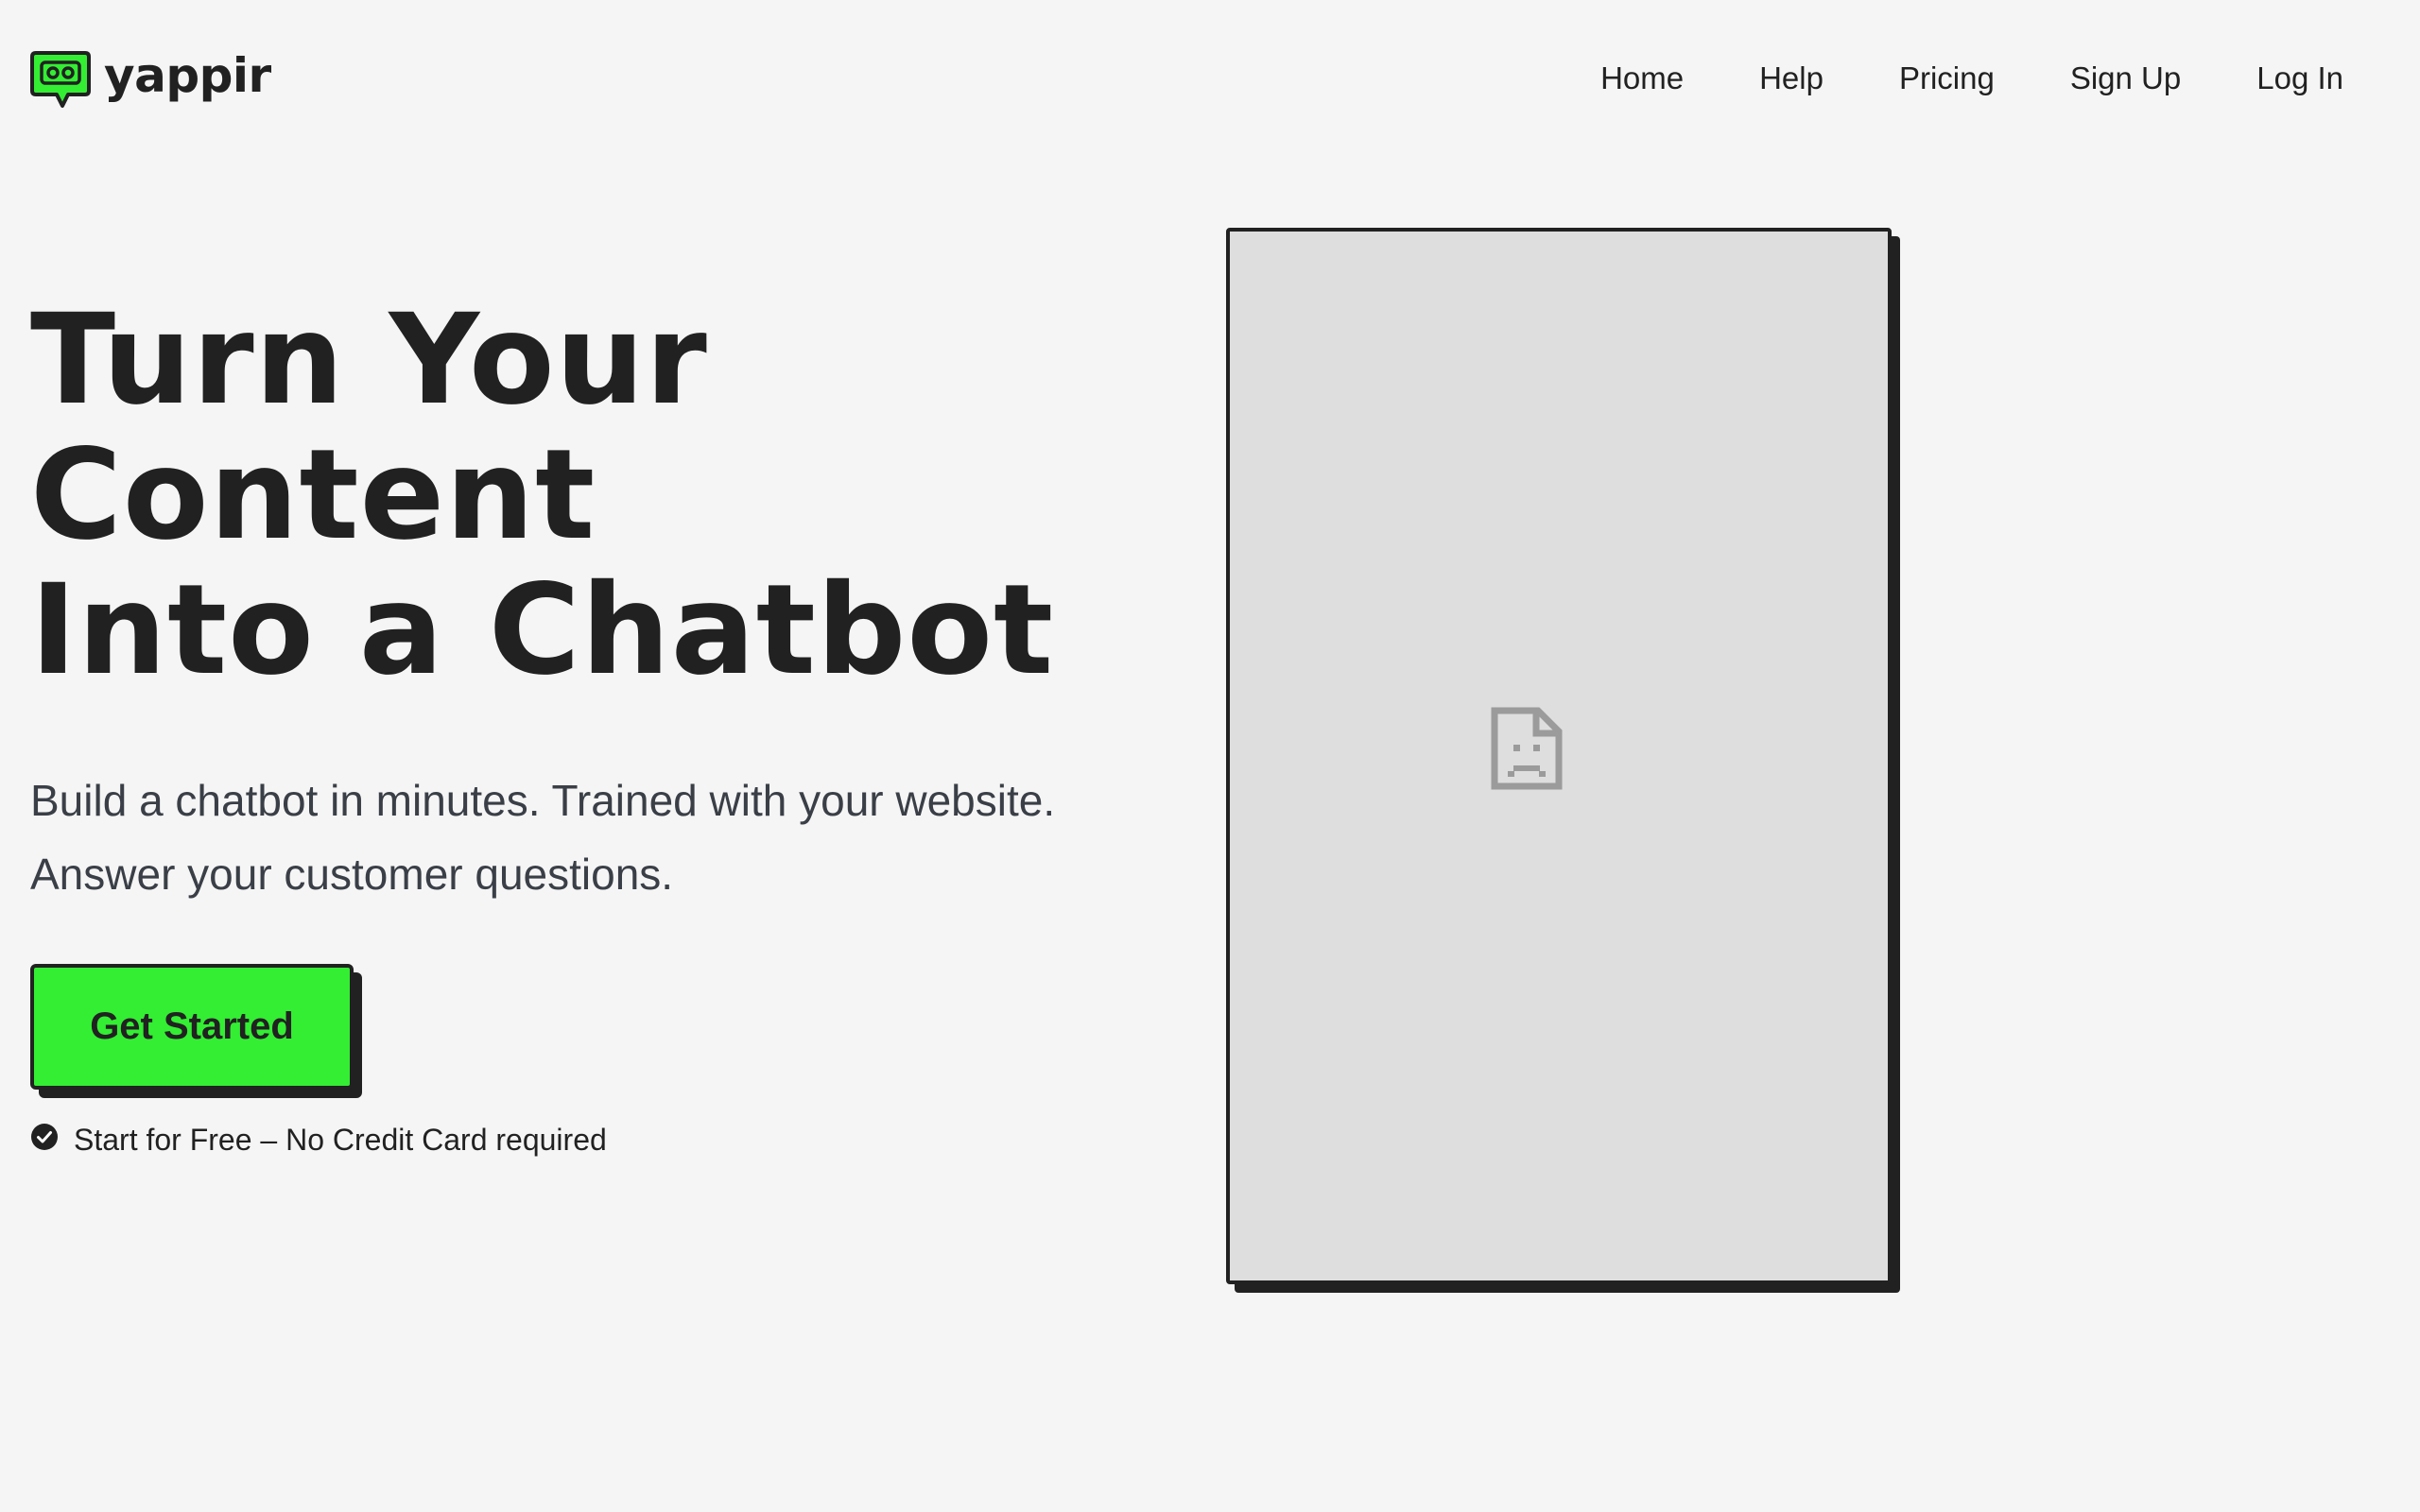  I want to click on get-started-button: Get Started, so click(192, 1027).